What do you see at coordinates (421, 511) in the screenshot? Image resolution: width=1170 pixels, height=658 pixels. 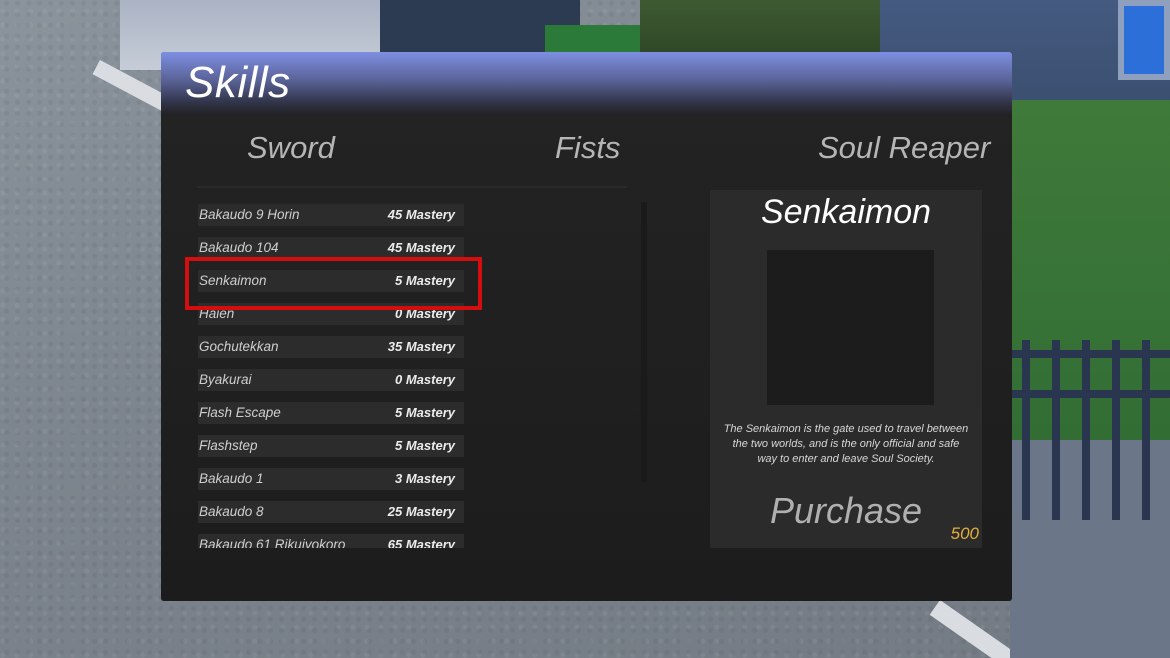 I see `skill-mastery: 25 Mastery` at bounding box center [421, 511].